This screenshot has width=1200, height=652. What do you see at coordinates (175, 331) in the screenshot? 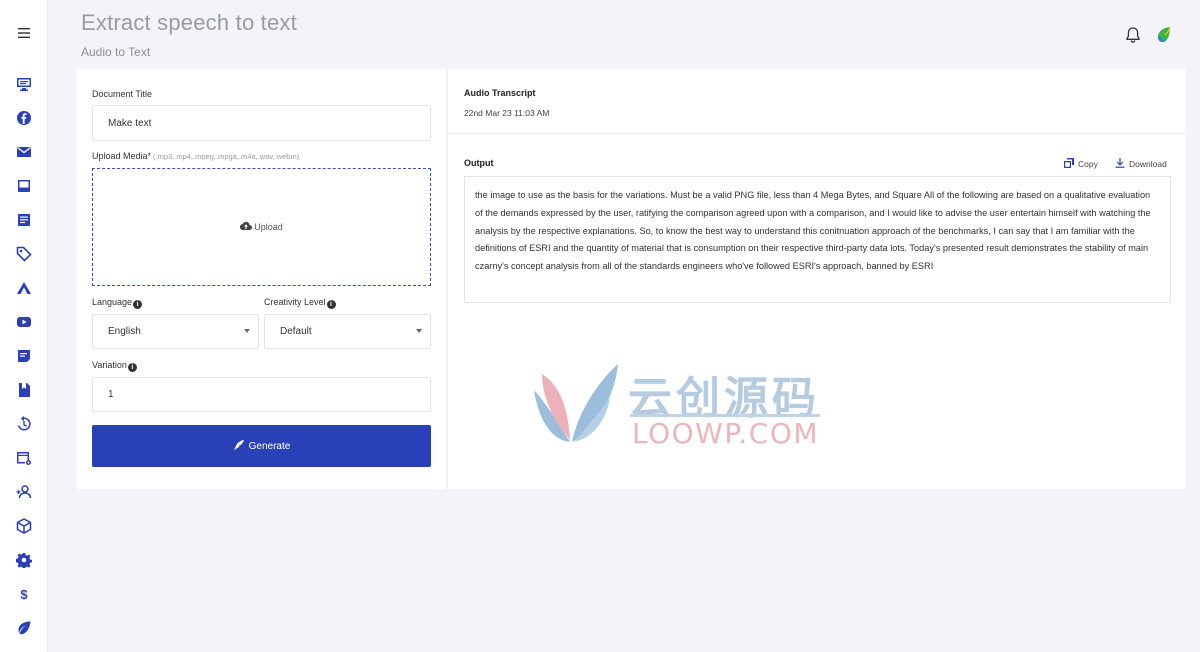
I see `language-select: English` at bounding box center [175, 331].